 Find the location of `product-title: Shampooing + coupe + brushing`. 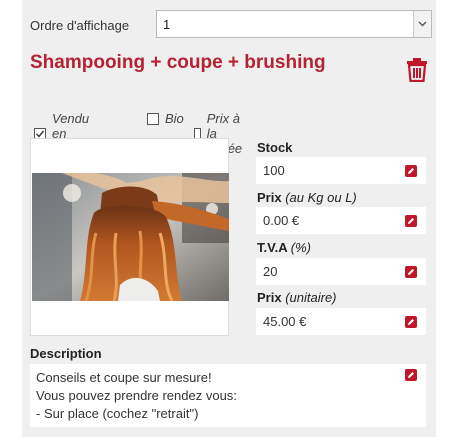

product-title: Shampooing + coupe + brushing is located at coordinates (178, 62).